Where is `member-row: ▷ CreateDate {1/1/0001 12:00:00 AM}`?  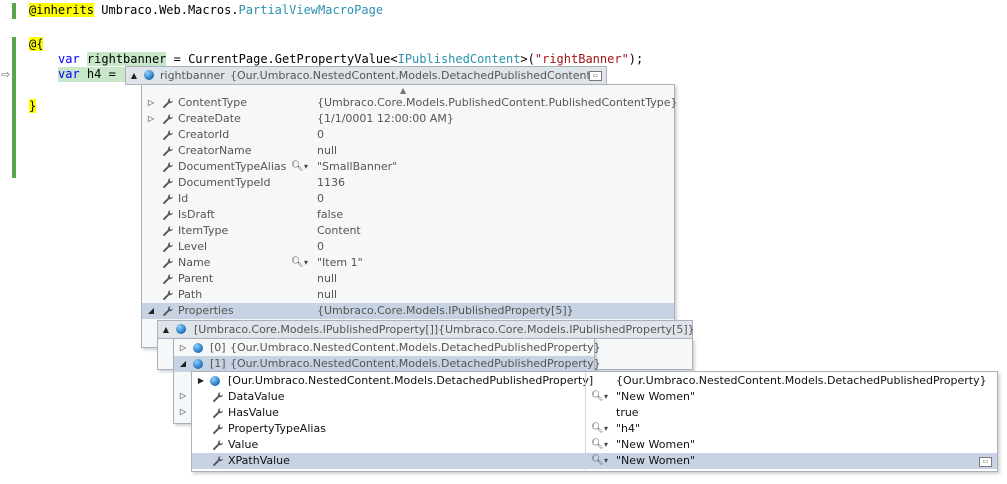
member-row: ▷ CreateDate {1/1/0001 12:00:00 AM} is located at coordinates (408, 119).